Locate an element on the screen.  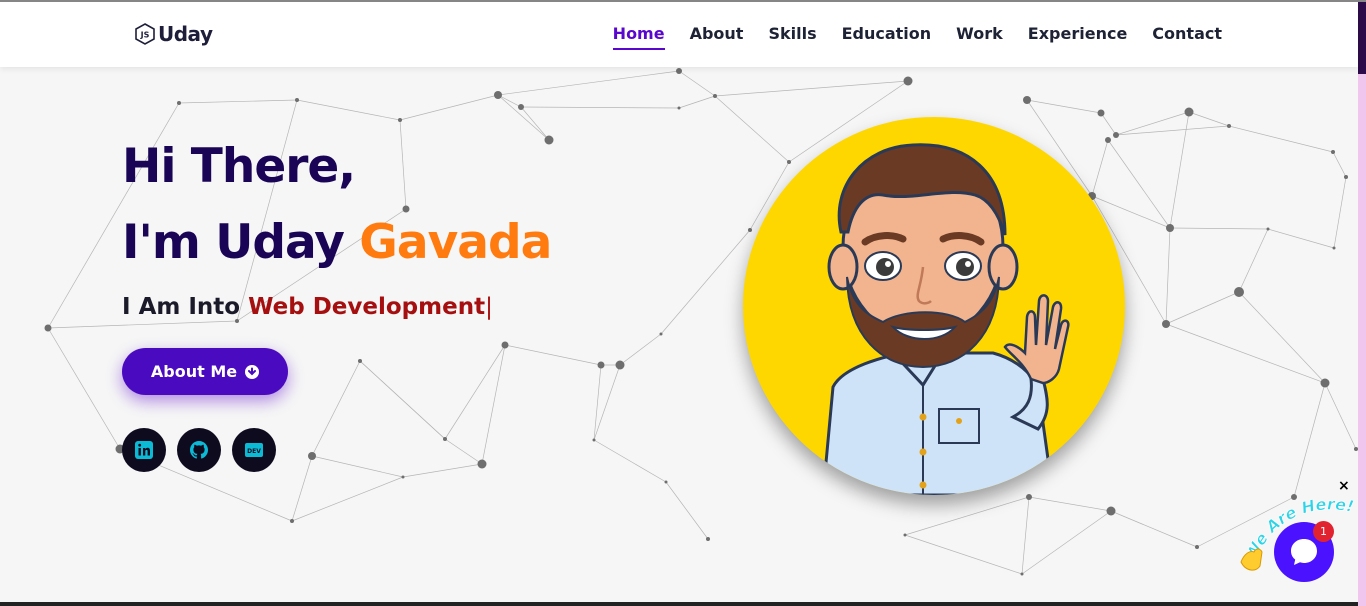
typed-text: I Am Into Web Development| is located at coordinates (307, 307).